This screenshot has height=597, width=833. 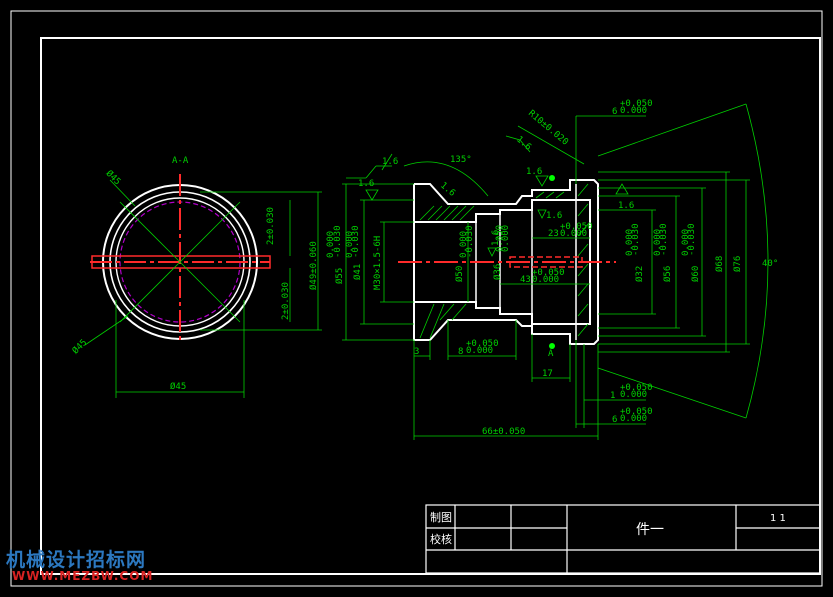 I want to click on chamfer-label-1: Ø45, so click(x=113, y=177).